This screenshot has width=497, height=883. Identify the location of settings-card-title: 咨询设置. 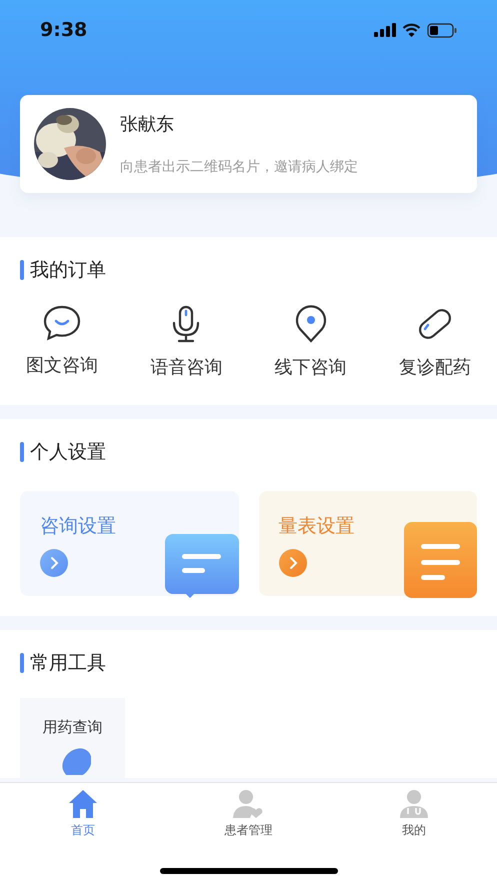
(78, 526).